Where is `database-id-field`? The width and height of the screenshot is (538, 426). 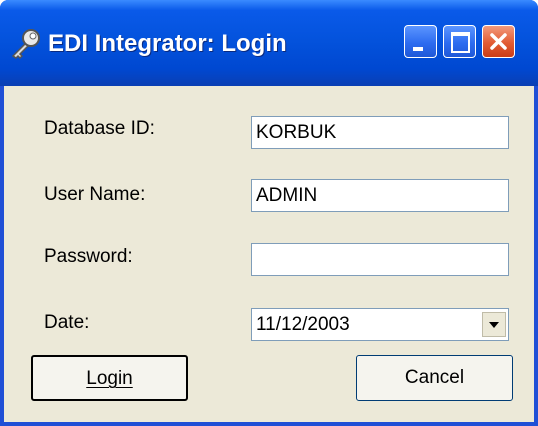 database-id-field is located at coordinates (380, 132).